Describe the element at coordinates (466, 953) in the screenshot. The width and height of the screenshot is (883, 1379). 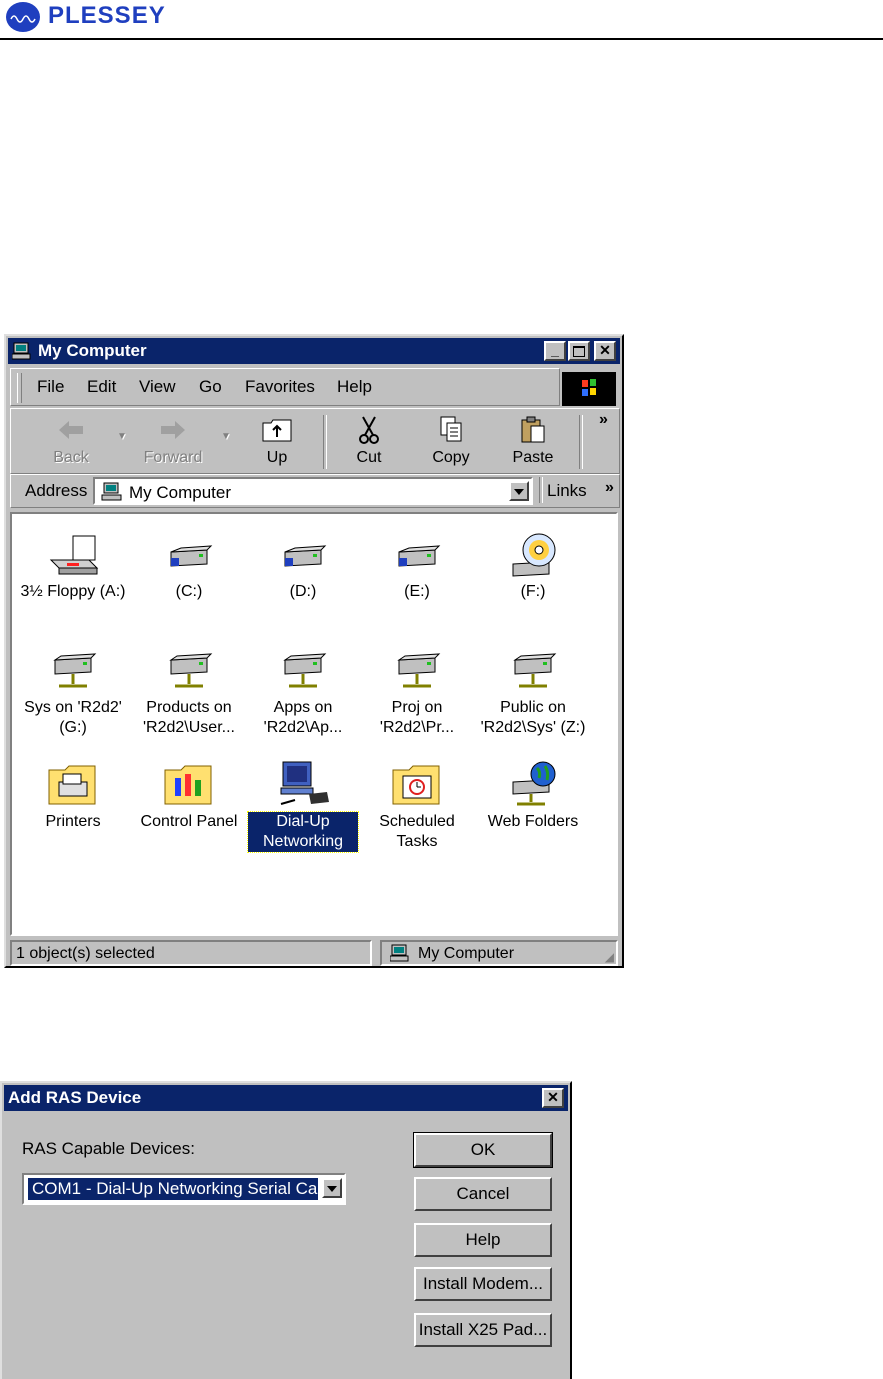
I see `status-location-text: My Computer` at that location.